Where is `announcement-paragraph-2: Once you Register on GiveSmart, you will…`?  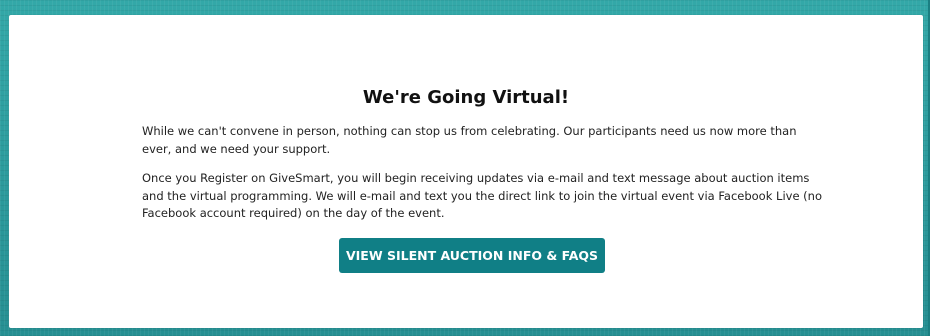 announcement-paragraph-2: Once you Register on GiveSmart, you will… is located at coordinates (482, 195).